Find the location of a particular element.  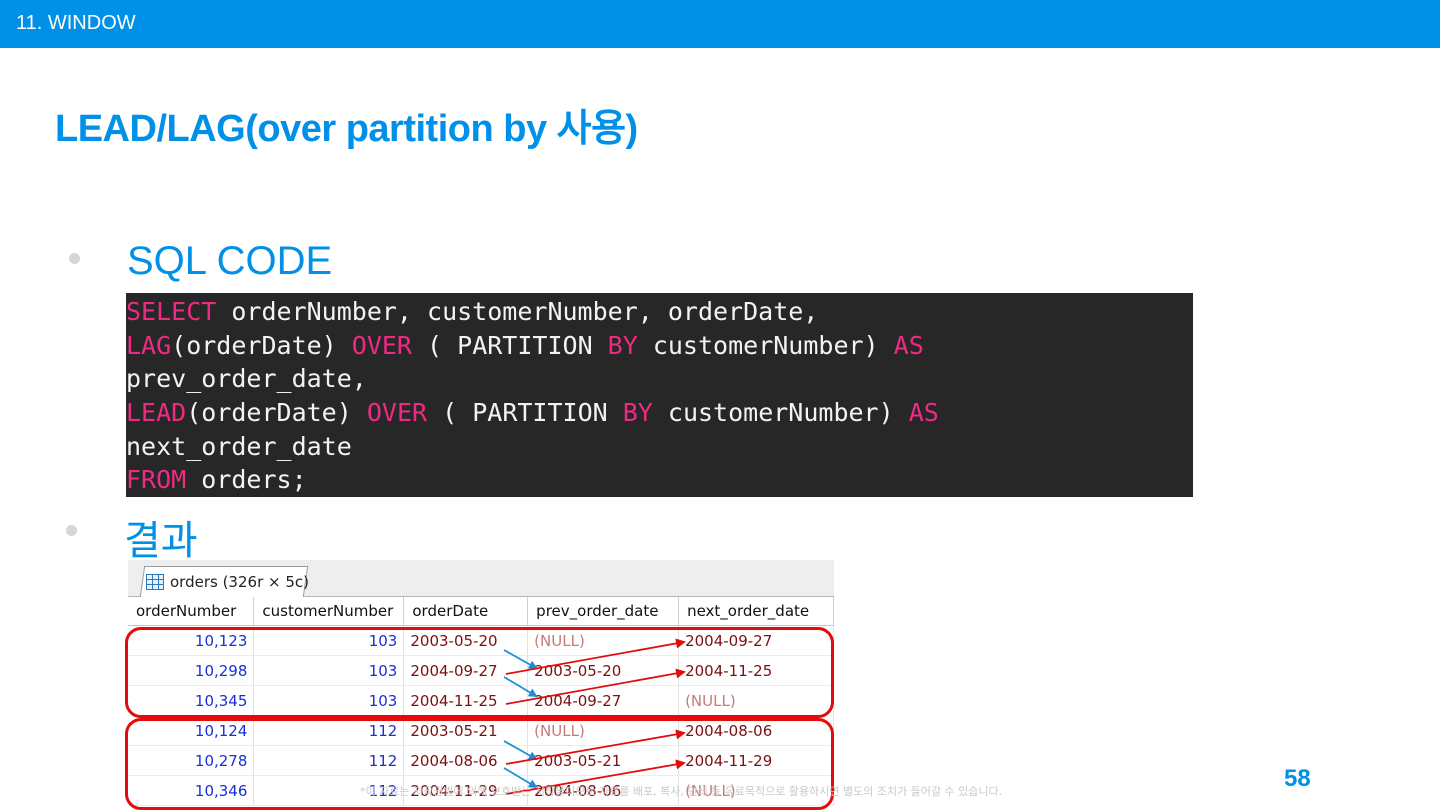

section-label: 11. WINDOW is located at coordinates (76, 23).